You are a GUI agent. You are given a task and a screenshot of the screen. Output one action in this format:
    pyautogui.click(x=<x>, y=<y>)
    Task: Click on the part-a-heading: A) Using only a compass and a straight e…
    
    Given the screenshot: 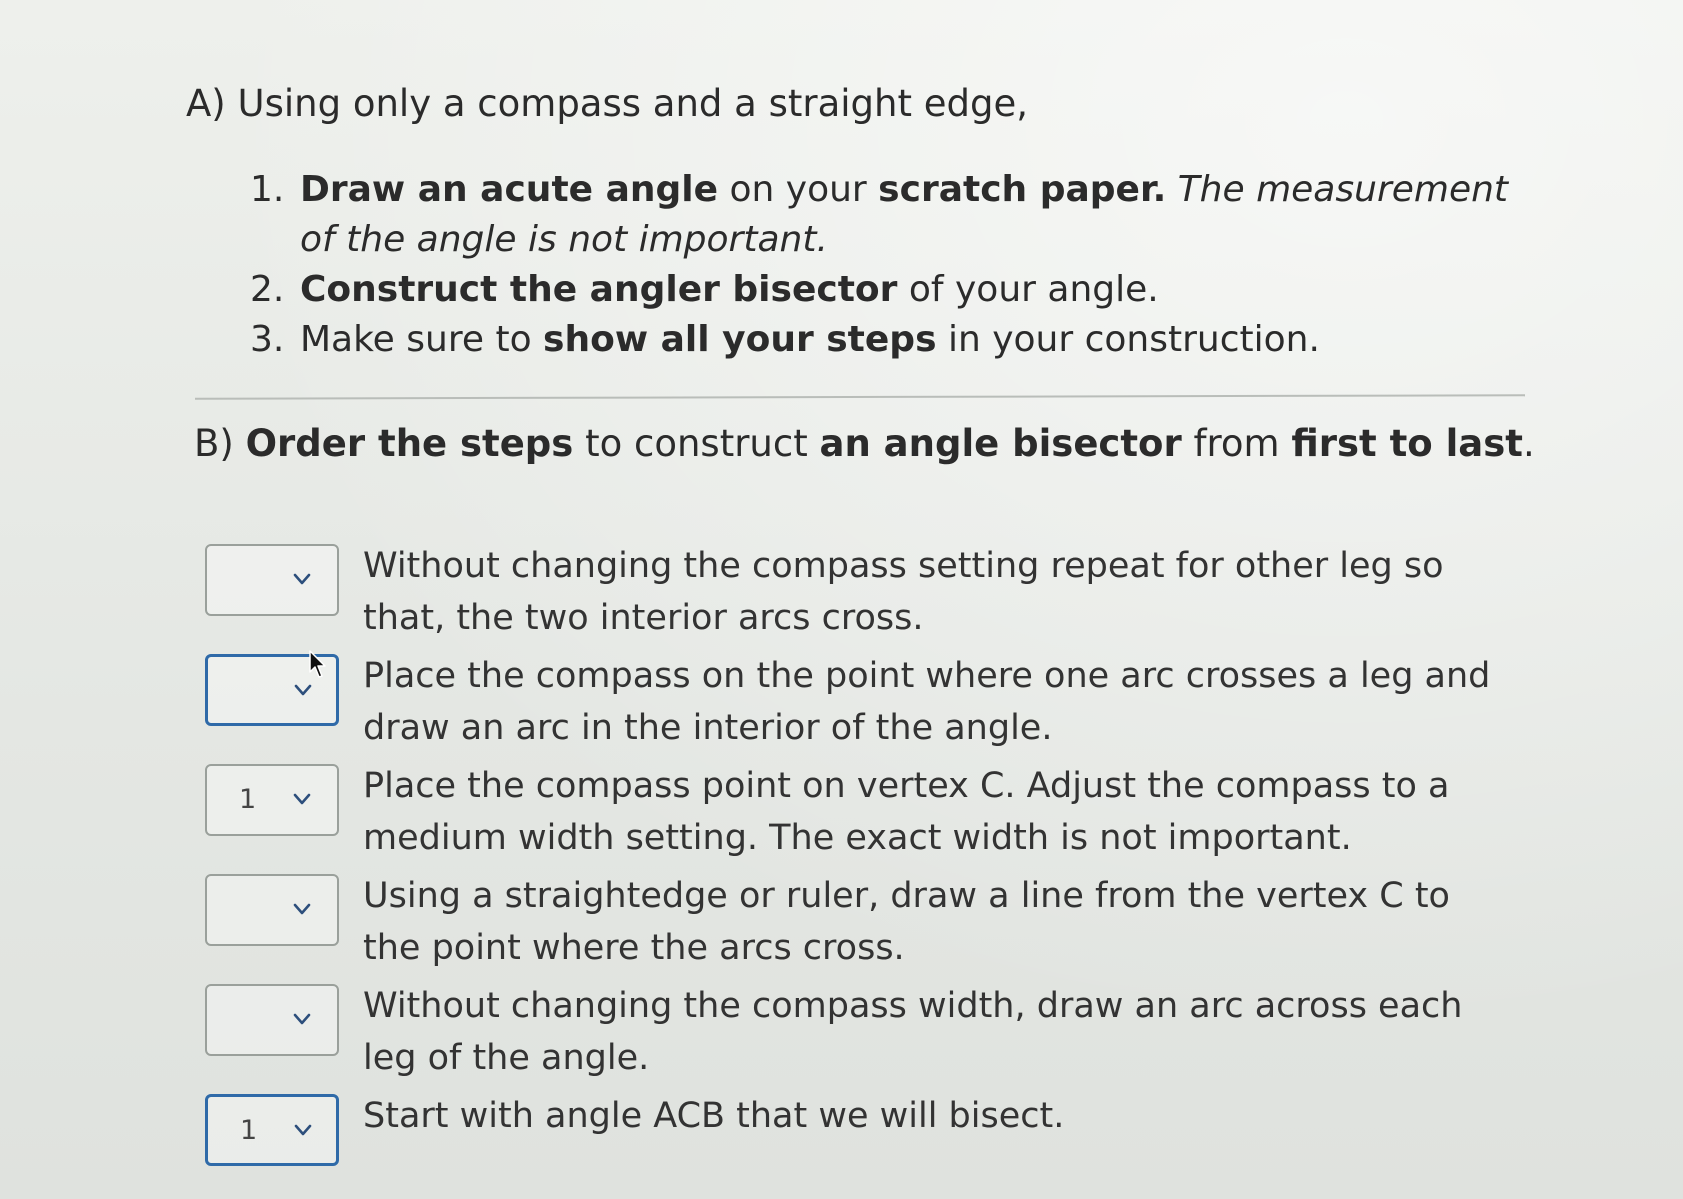 What is the action you would take?
    pyautogui.click(x=607, y=103)
    